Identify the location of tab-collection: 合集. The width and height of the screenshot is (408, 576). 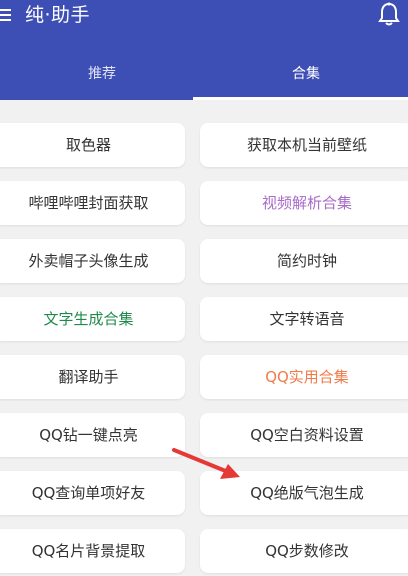
(306, 76).